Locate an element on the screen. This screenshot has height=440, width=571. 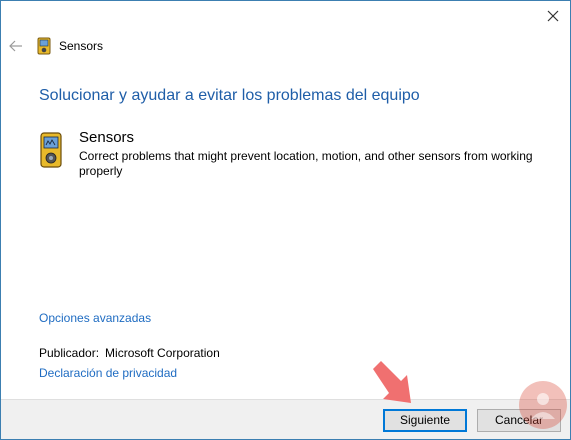
publisher-info: Publicador: Microsoft Corporation is located at coordinates (129, 353).